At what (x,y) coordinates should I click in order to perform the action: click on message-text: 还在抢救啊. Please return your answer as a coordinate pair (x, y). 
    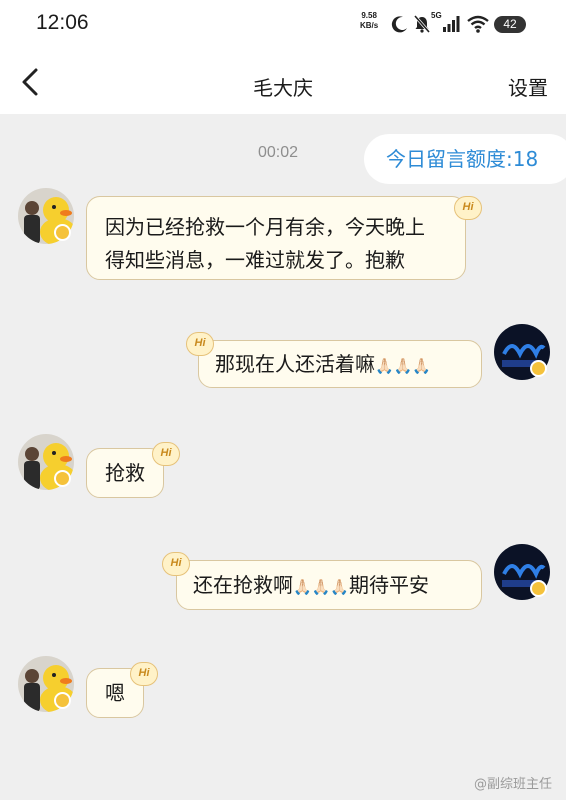
    Looking at the image, I should click on (243, 585).